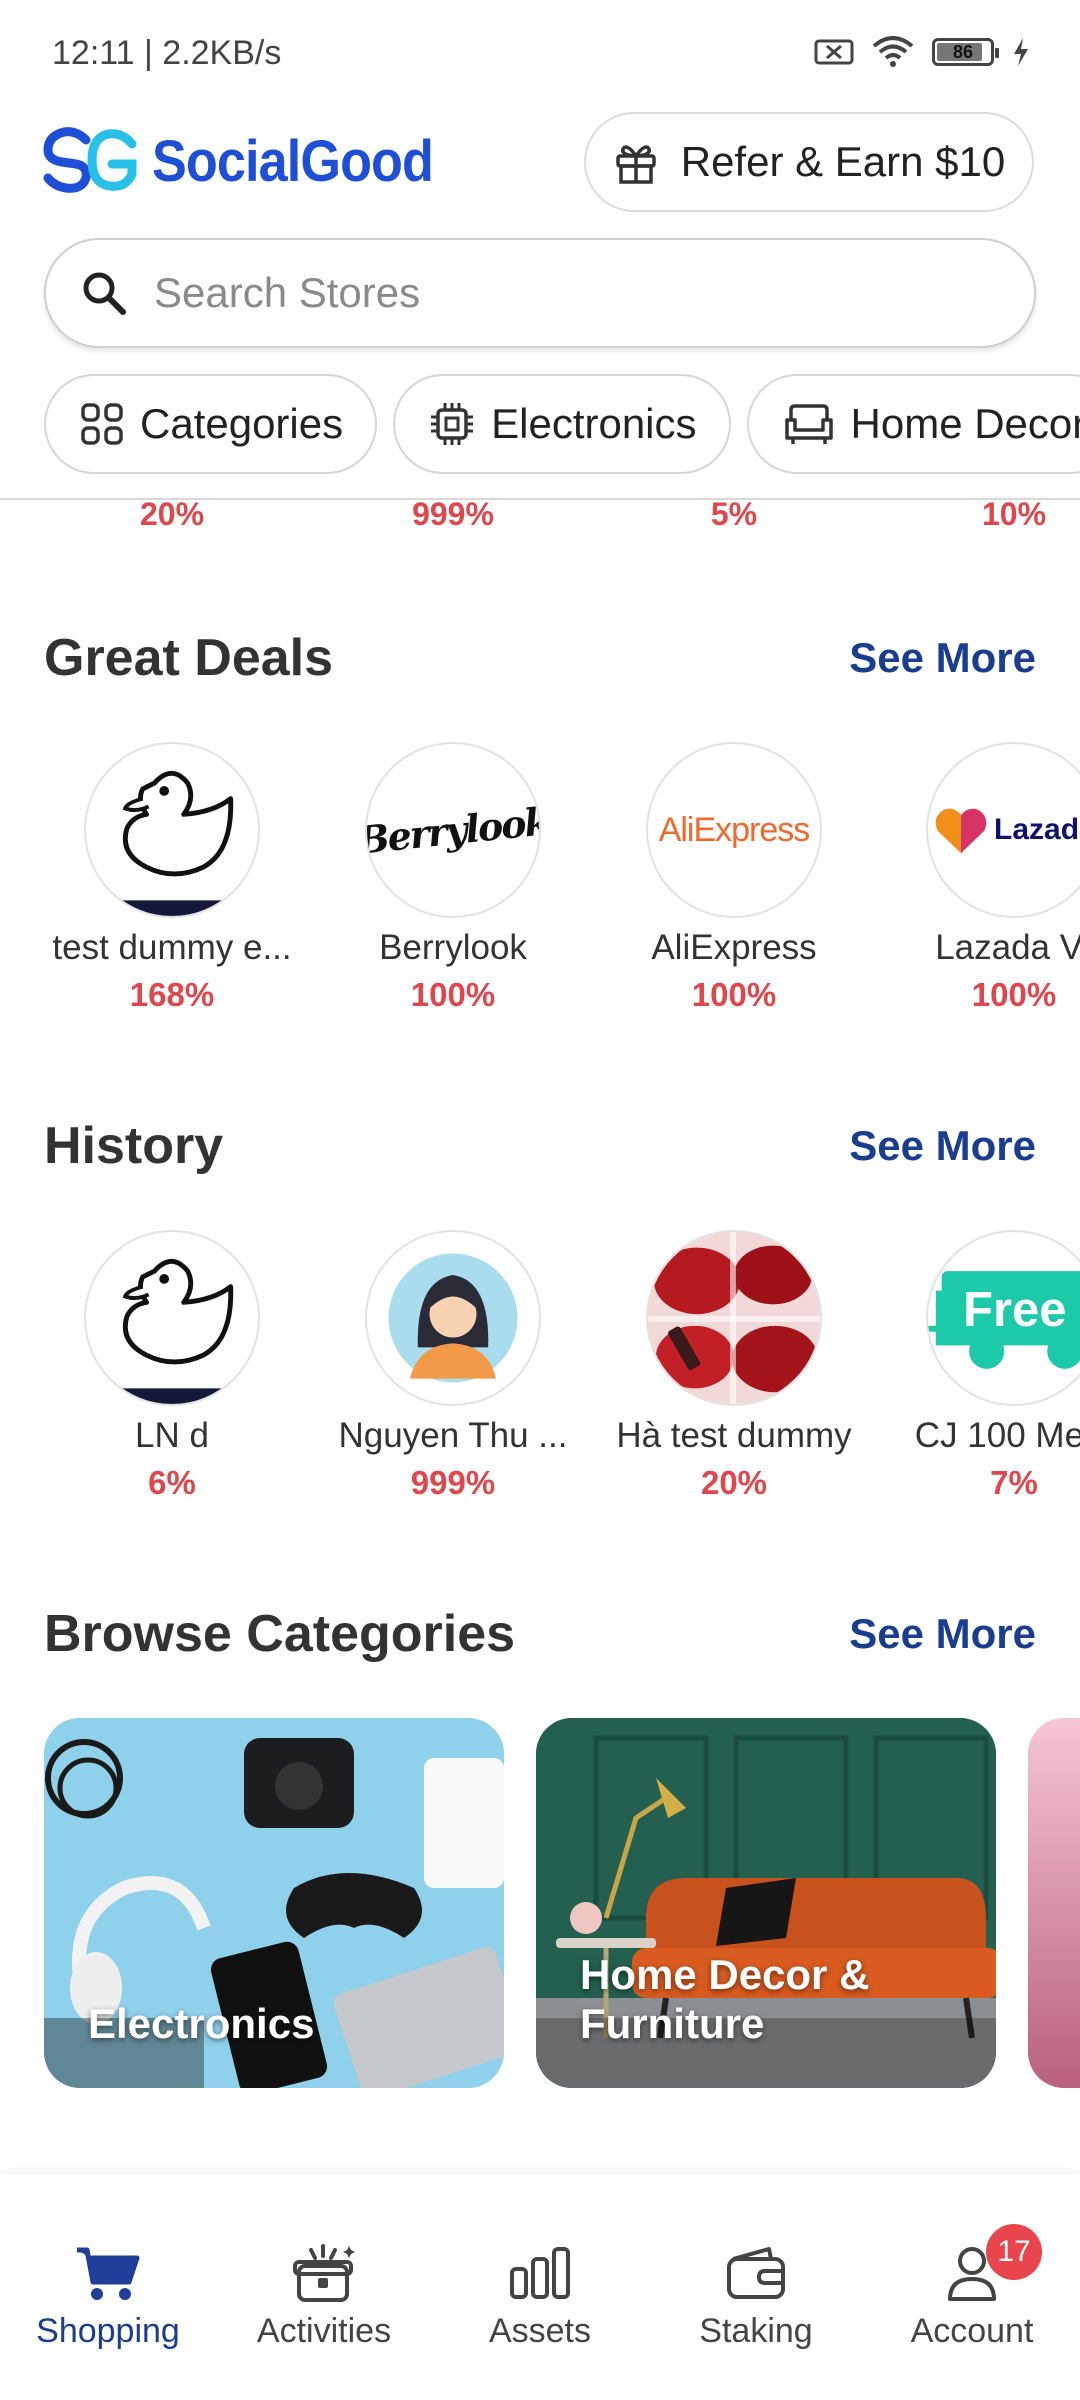 This screenshot has width=1080, height=2400. I want to click on store-item: Lazada Lazada VI 100%, so click(977, 878).